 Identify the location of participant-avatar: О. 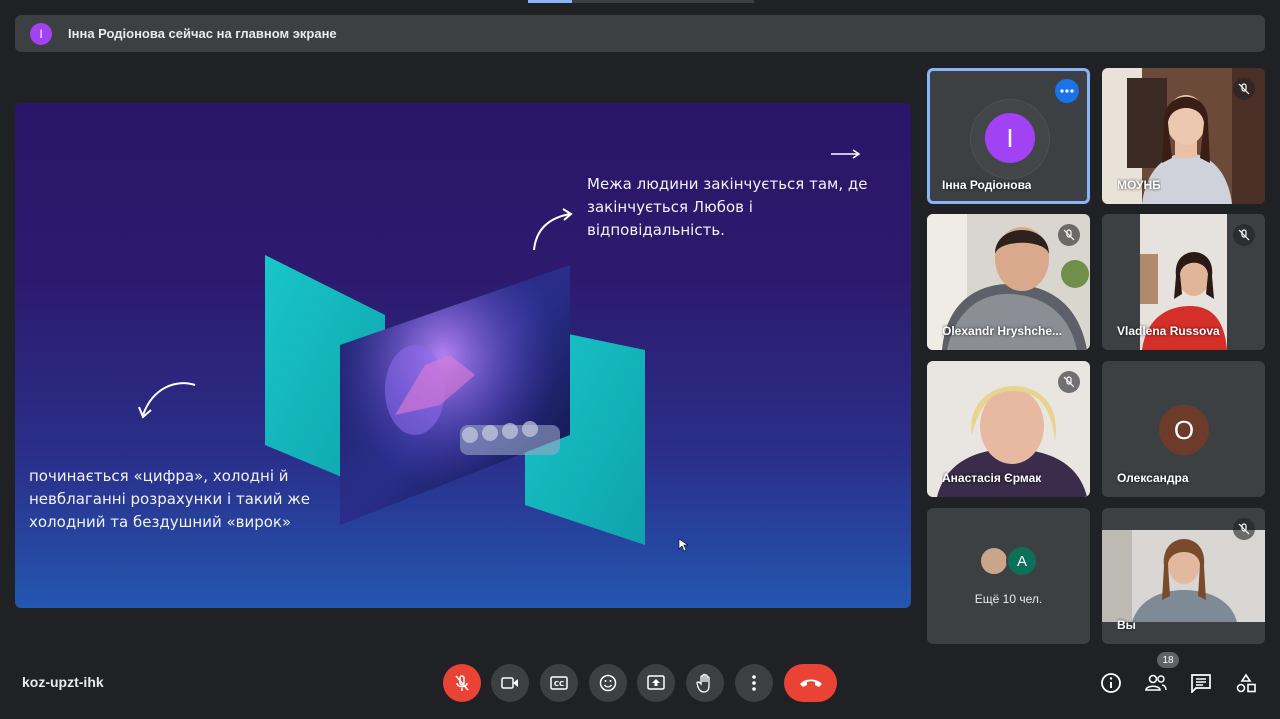
(1184, 430).